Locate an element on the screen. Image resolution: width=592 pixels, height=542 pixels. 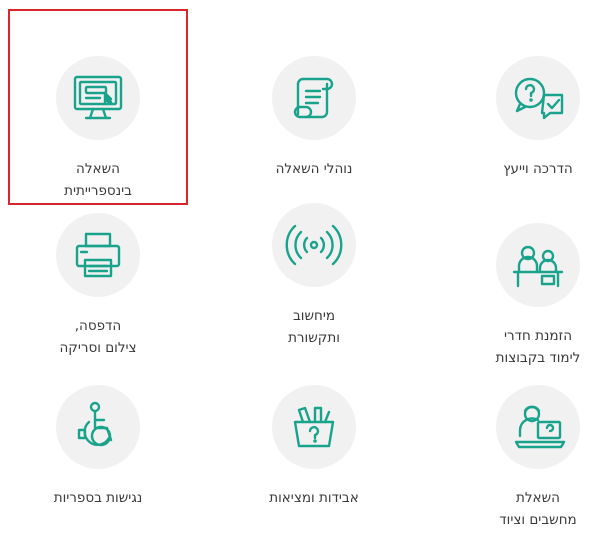
tile-guidance: הדרכה וייעץ is located at coordinates (525, 118).